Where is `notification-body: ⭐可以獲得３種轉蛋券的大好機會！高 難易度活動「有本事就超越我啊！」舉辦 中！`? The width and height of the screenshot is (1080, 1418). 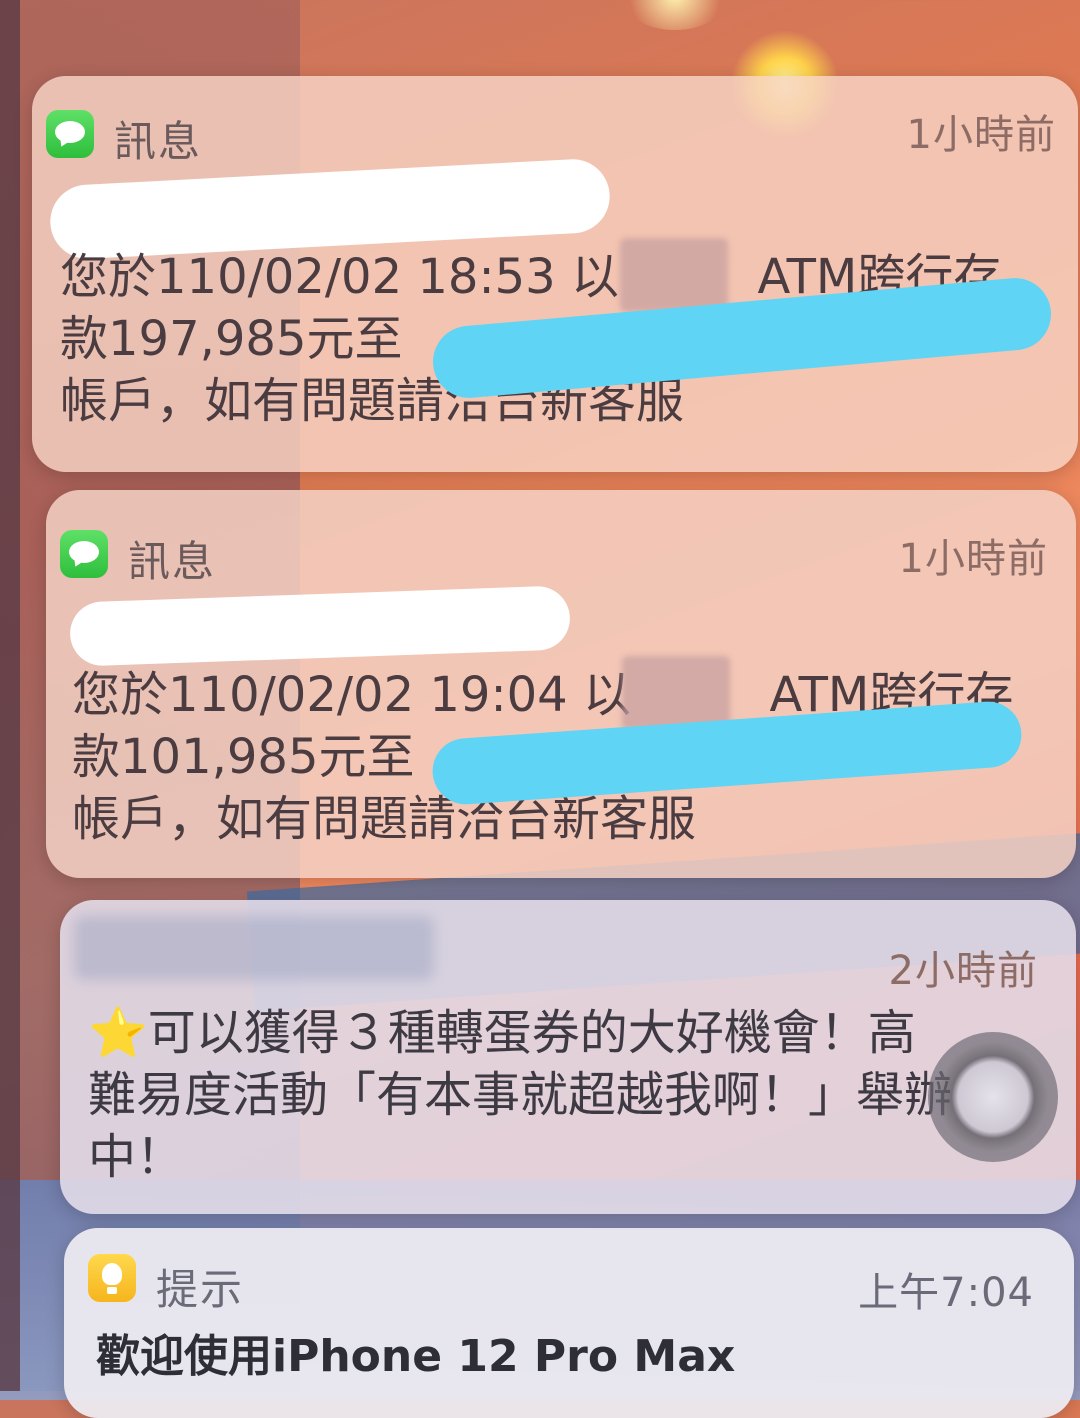 notification-body: ⭐可以獲得３種轉蛋券的大好機會！高 難易度活動「有本事就超越我啊！」舉辦 中！ is located at coordinates (520, 1095).